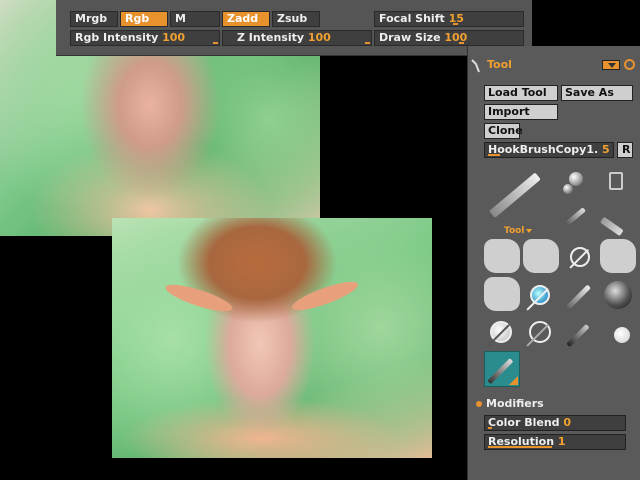  Describe the element at coordinates (611, 226) in the screenshot. I see `eraser-icon` at that location.